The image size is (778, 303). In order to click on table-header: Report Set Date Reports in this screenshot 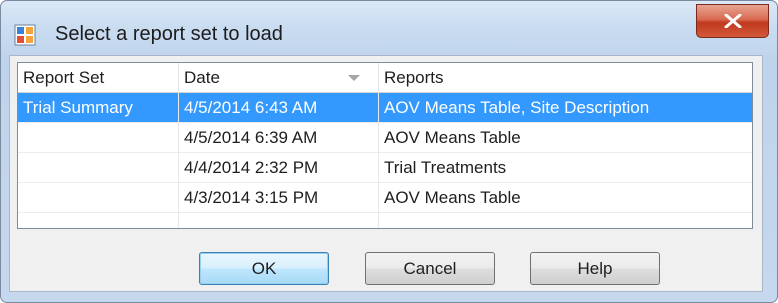, I will do `click(385, 78)`.